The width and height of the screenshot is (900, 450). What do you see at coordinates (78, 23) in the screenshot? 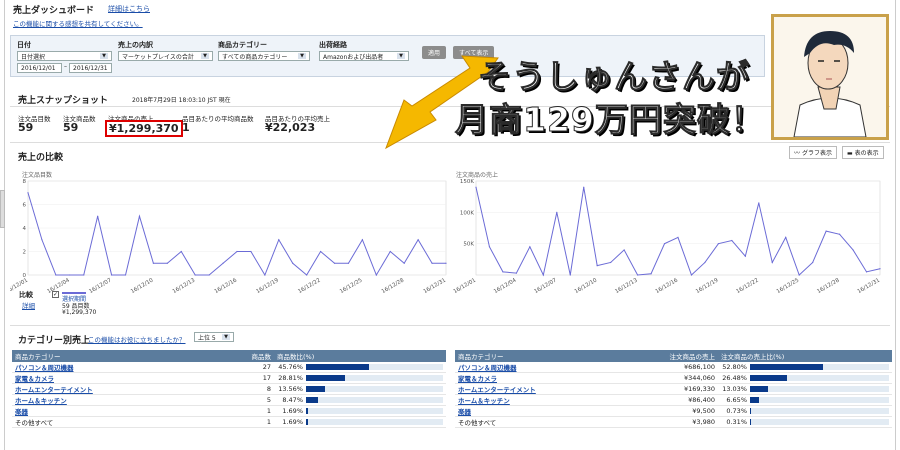
I see `feedback-link: この機能に関する感想を共有してください。` at bounding box center [78, 23].